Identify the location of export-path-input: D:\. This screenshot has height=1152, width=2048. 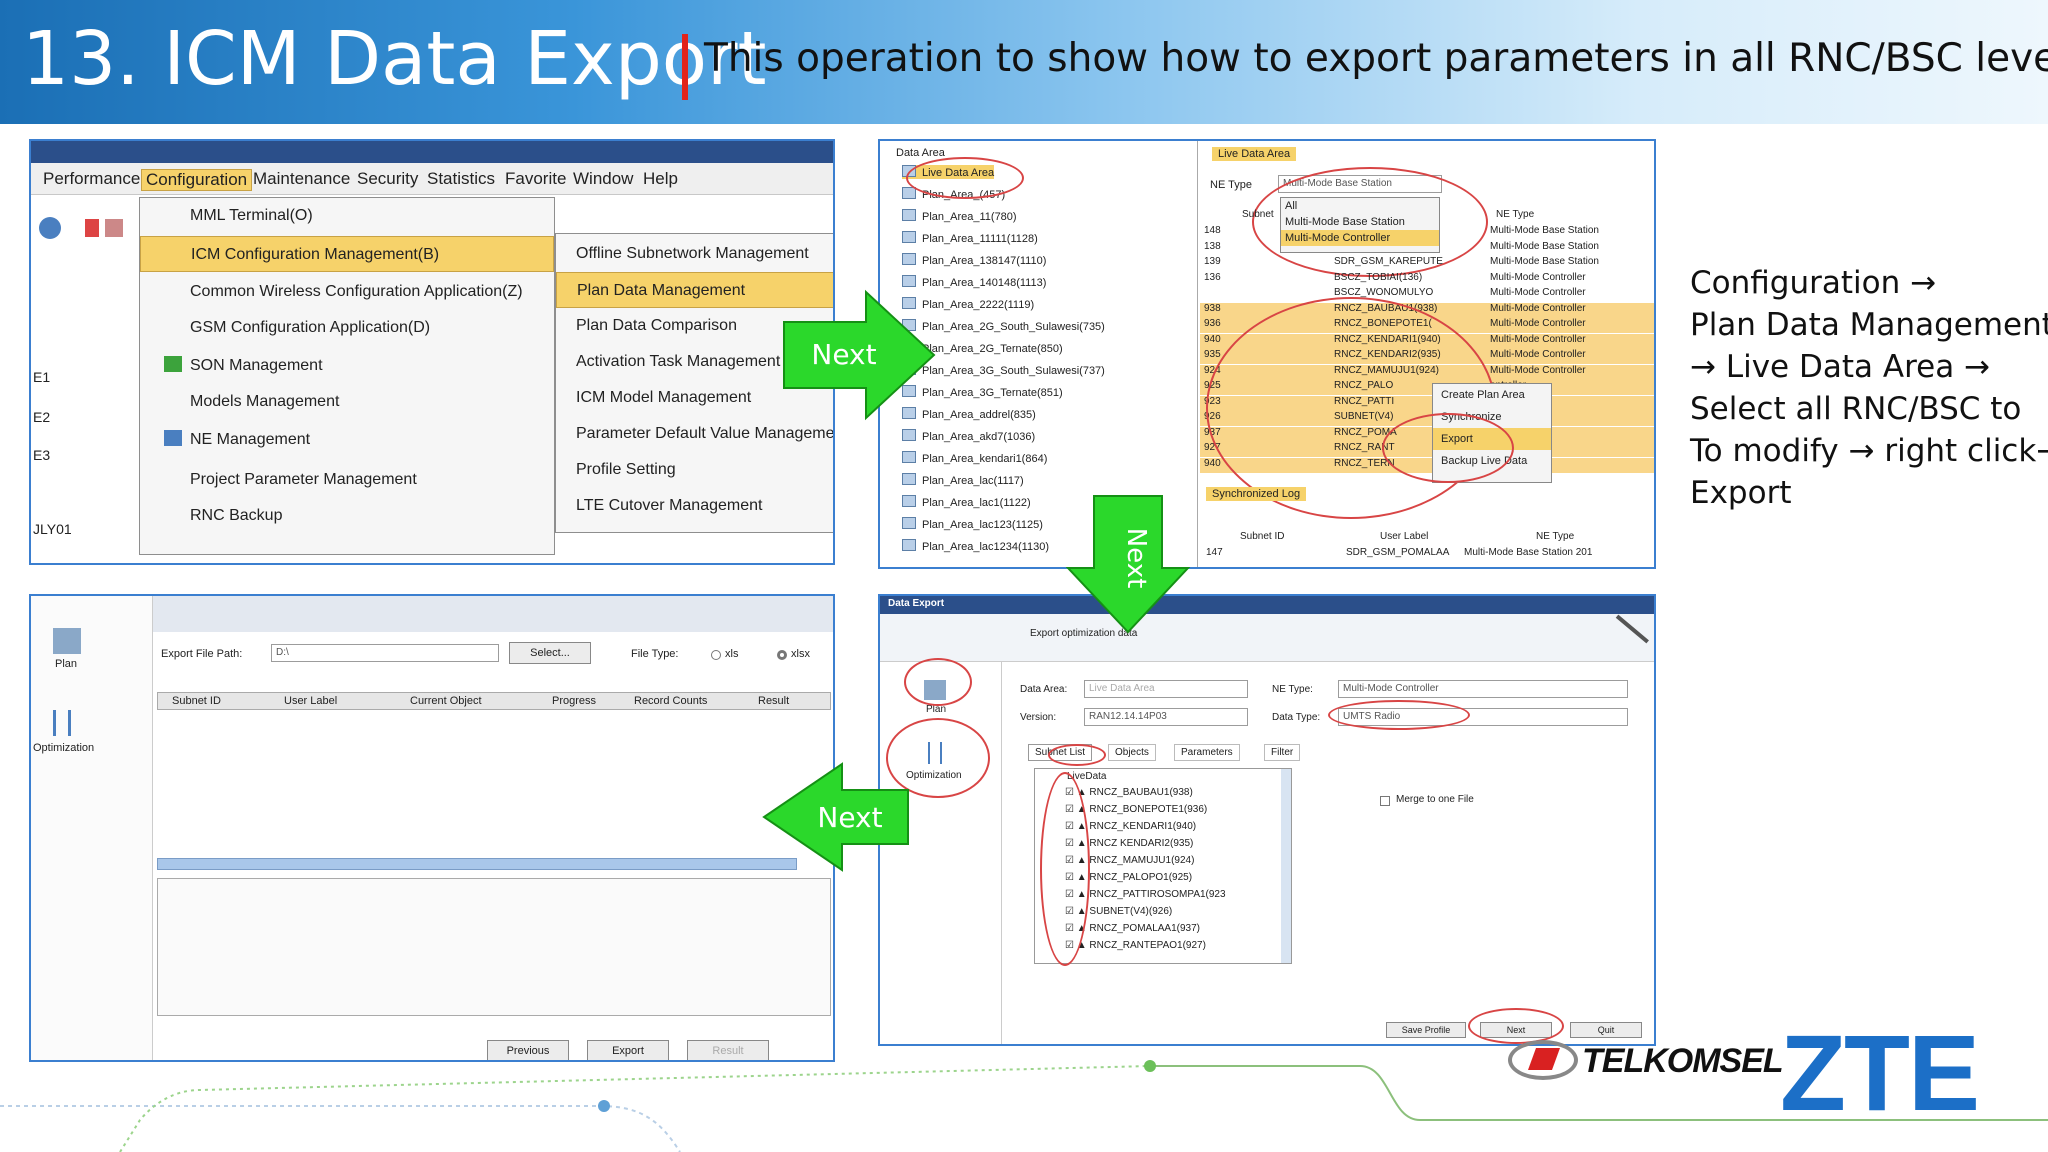
(385, 653).